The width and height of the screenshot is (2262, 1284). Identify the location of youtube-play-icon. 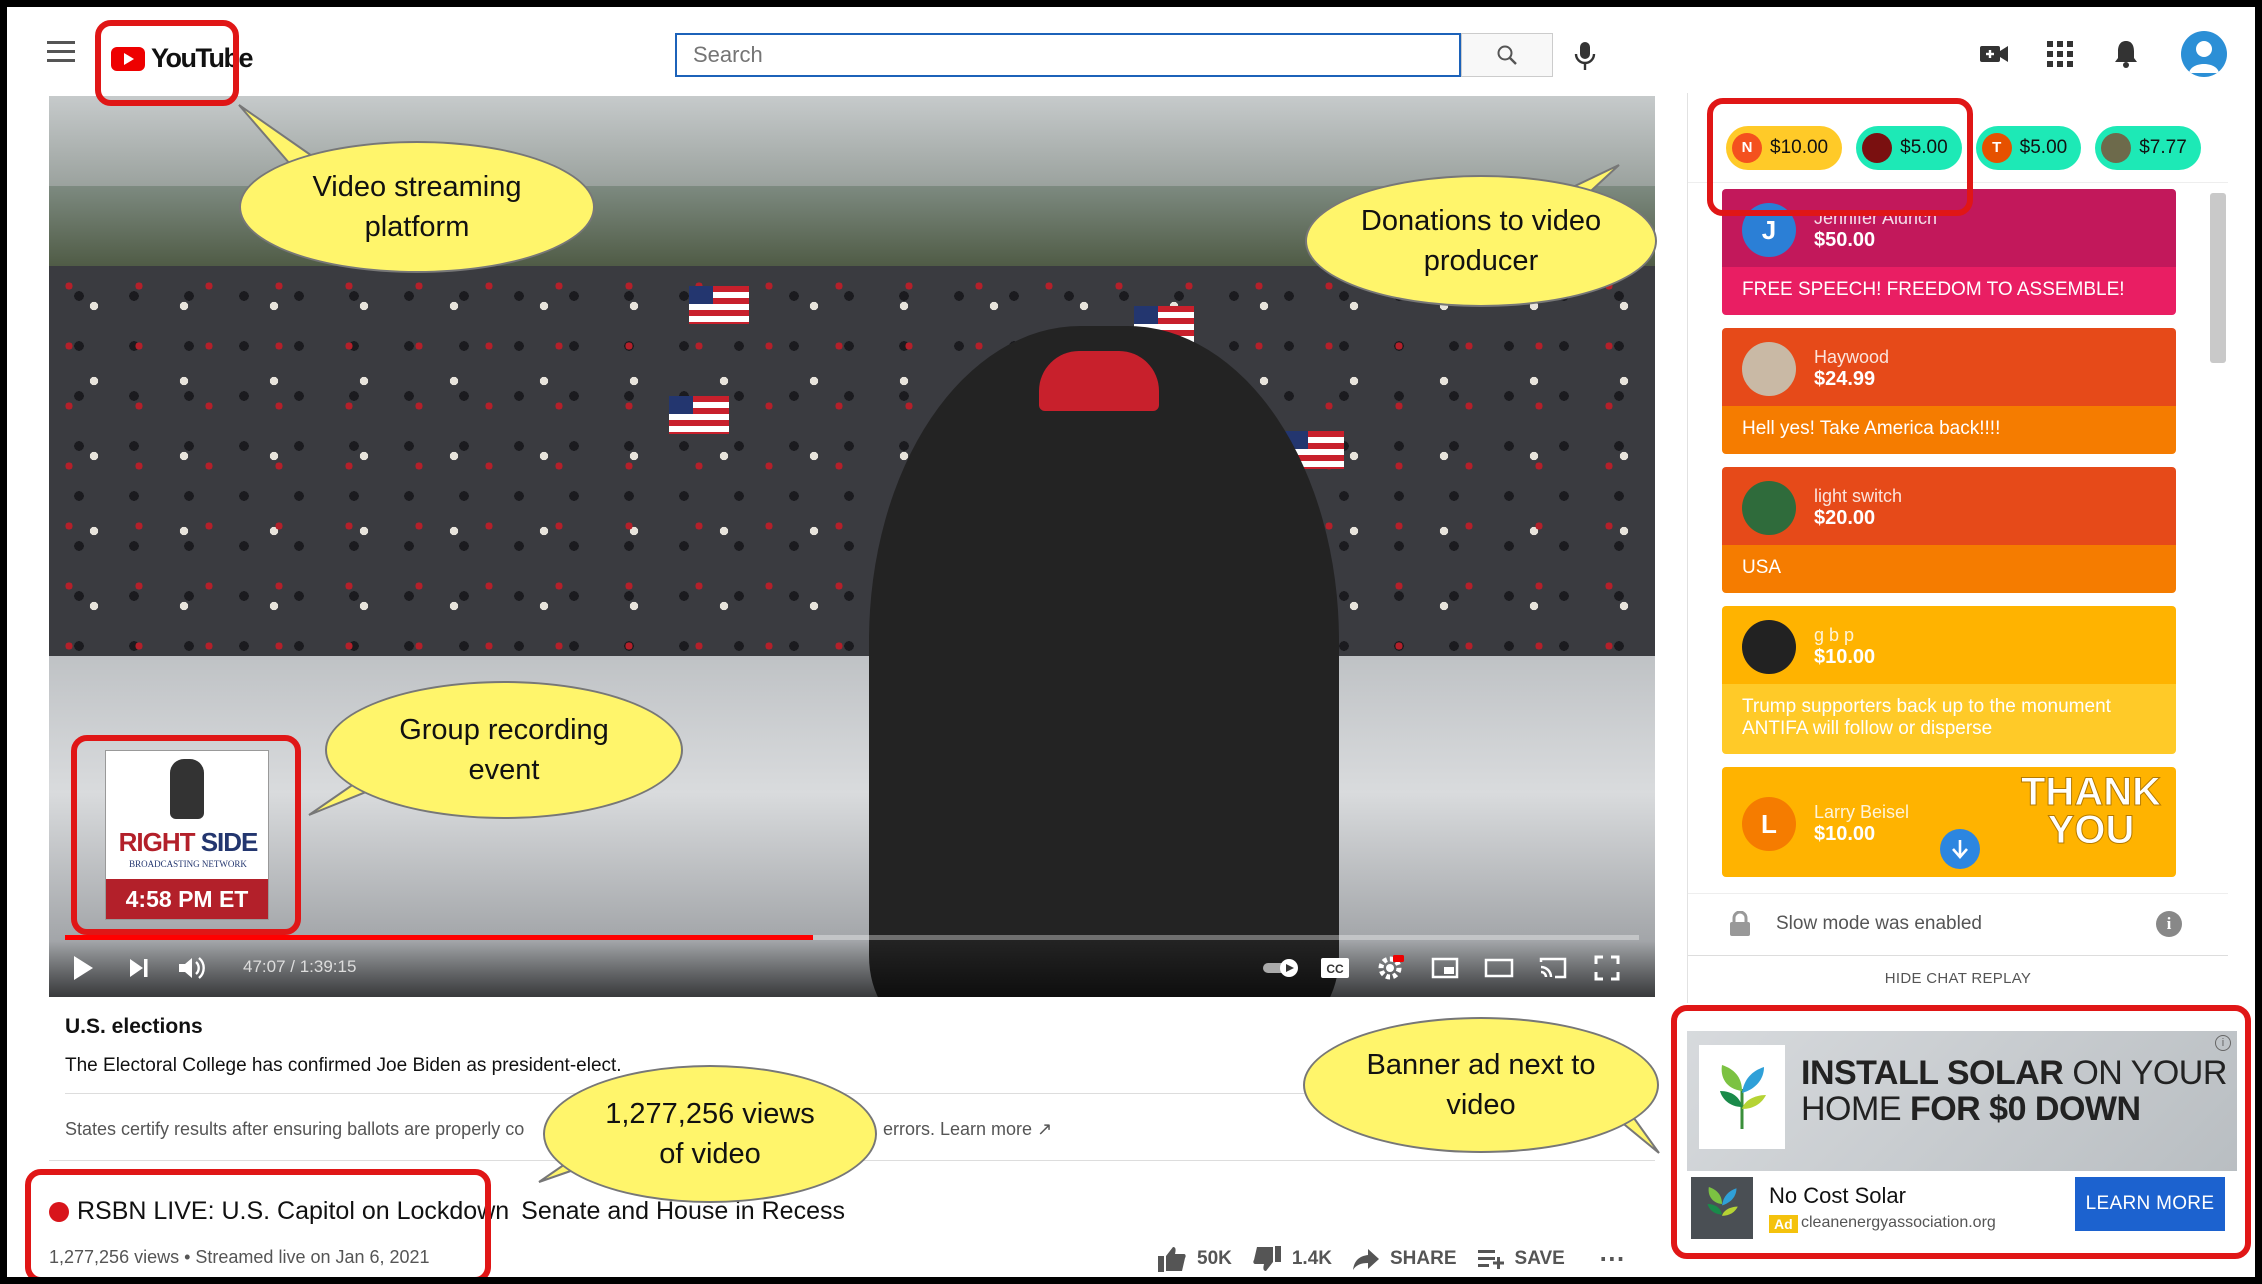
(128, 58).